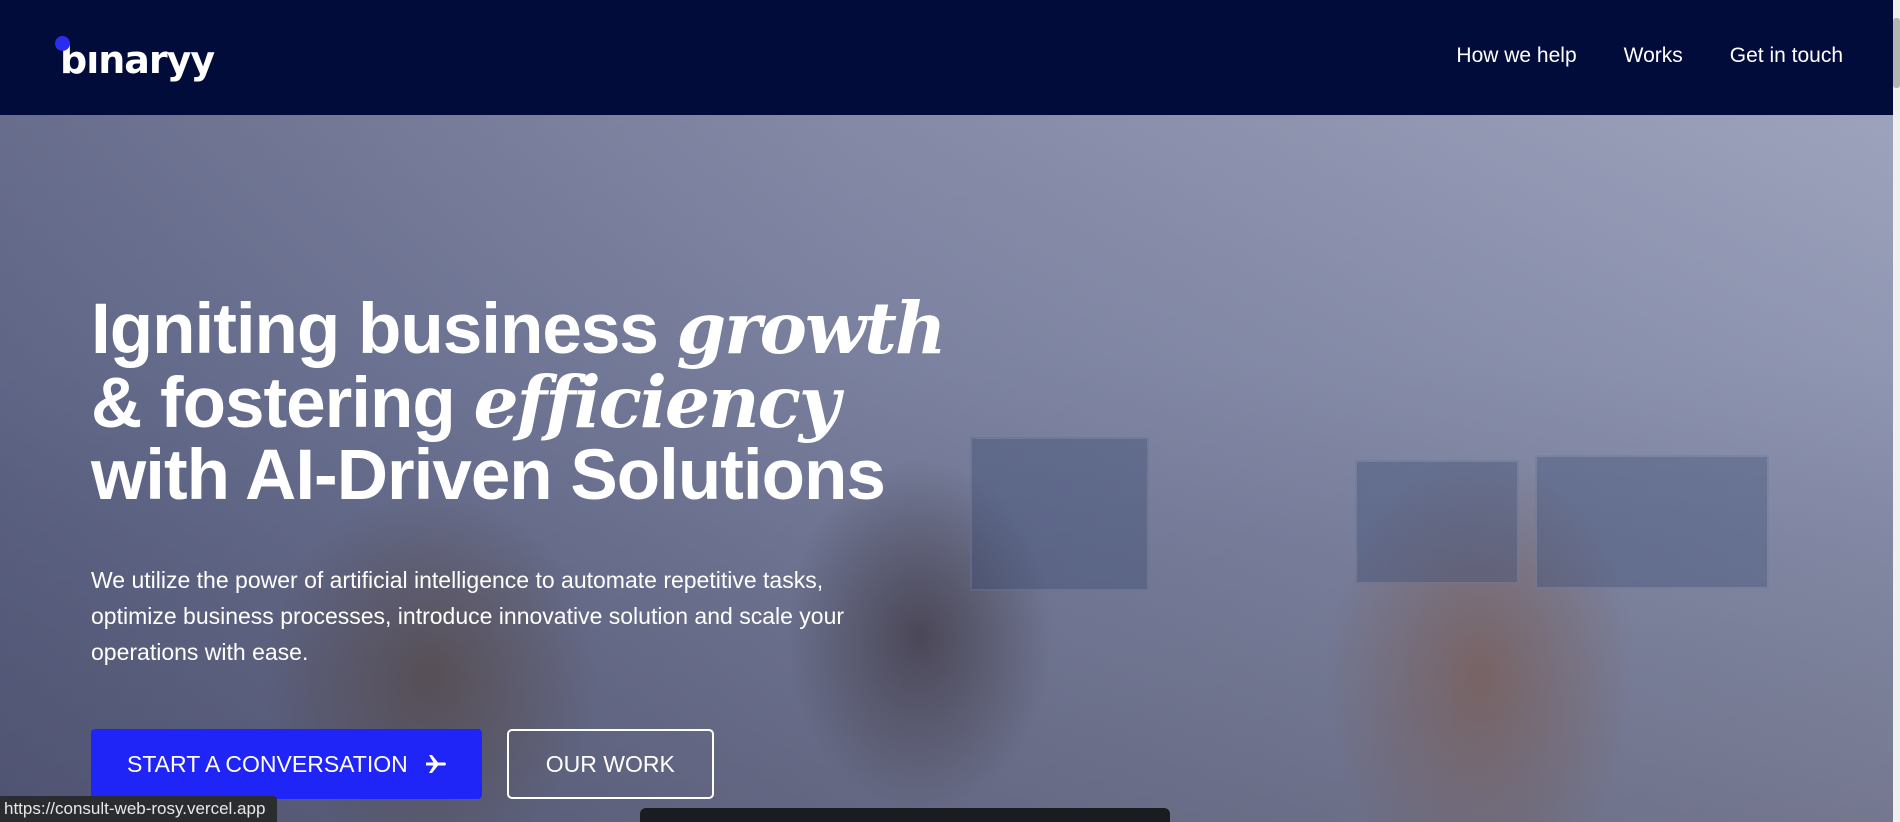 This screenshot has width=1900, height=822. I want to click on plane-icon, so click(435, 764).